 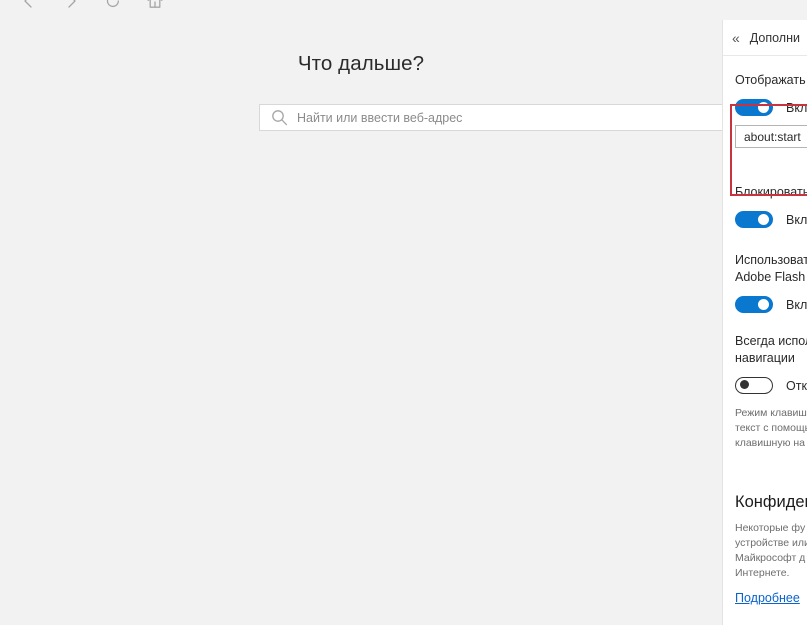 What do you see at coordinates (771, 260) in the screenshot?
I see `setting-label-flash-line1: Использоват` at bounding box center [771, 260].